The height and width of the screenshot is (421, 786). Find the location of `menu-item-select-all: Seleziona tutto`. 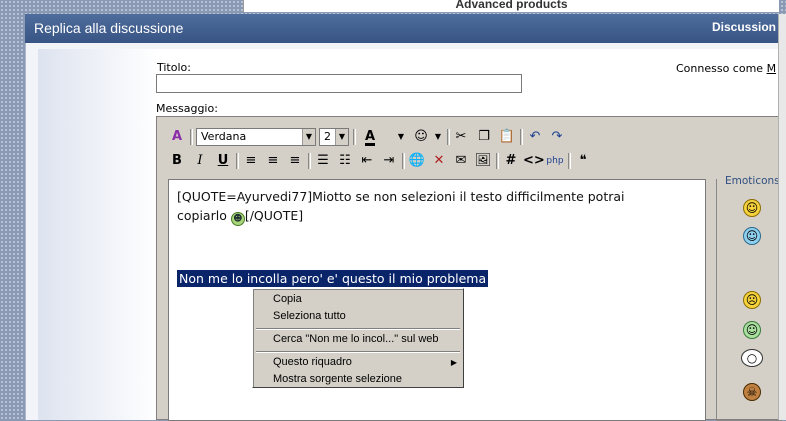

menu-item-select-all: Seleziona tutto is located at coordinates (309, 316).